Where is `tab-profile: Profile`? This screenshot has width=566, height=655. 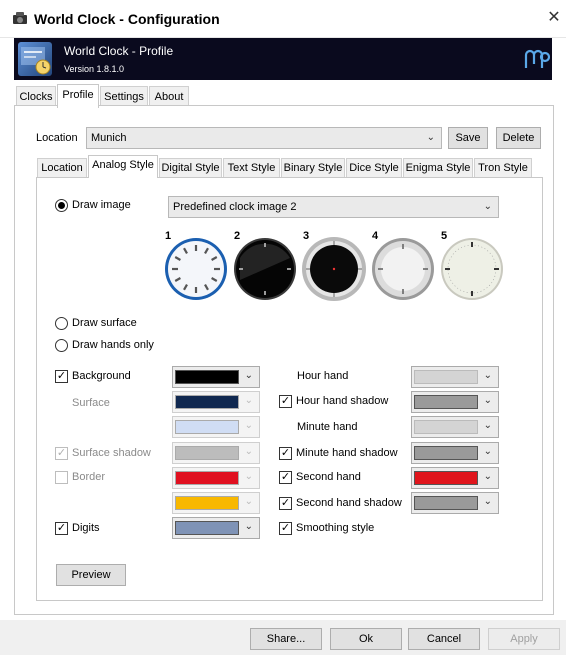 tab-profile: Profile is located at coordinates (78, 96).